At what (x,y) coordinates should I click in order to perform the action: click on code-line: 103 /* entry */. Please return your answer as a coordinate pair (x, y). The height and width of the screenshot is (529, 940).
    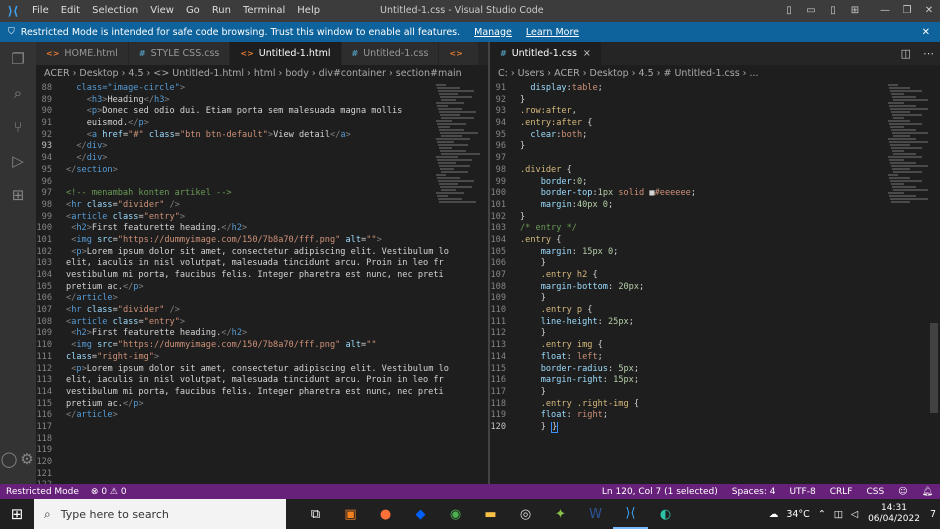
    Looking at the image, I should click on (715, 229).